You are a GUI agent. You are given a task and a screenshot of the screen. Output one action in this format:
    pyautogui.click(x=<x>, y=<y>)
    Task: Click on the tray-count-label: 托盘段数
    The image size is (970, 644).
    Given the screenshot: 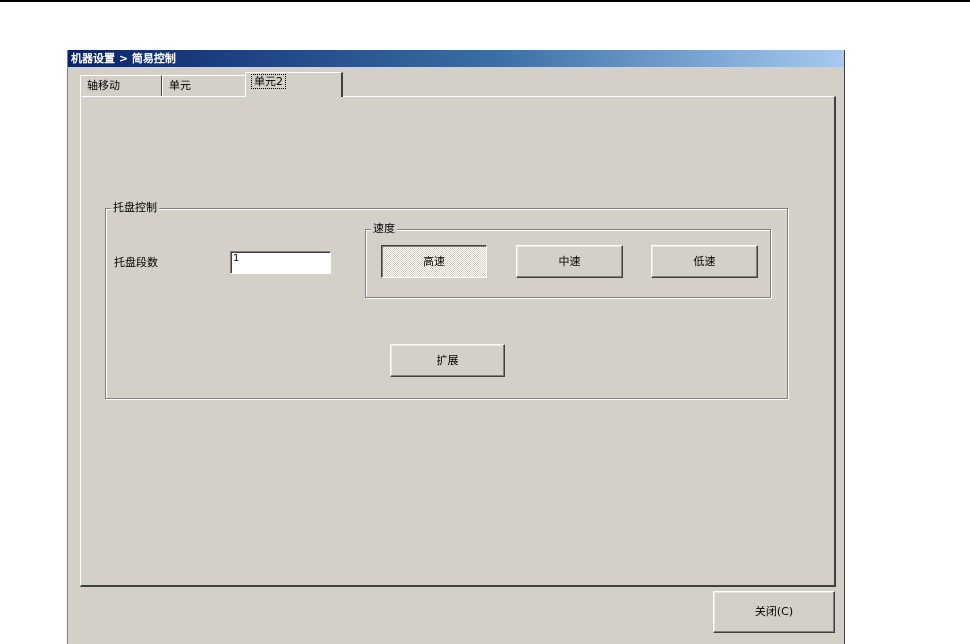 What is the action you would take?
    pyautogui.click(x=136, y=262)
    